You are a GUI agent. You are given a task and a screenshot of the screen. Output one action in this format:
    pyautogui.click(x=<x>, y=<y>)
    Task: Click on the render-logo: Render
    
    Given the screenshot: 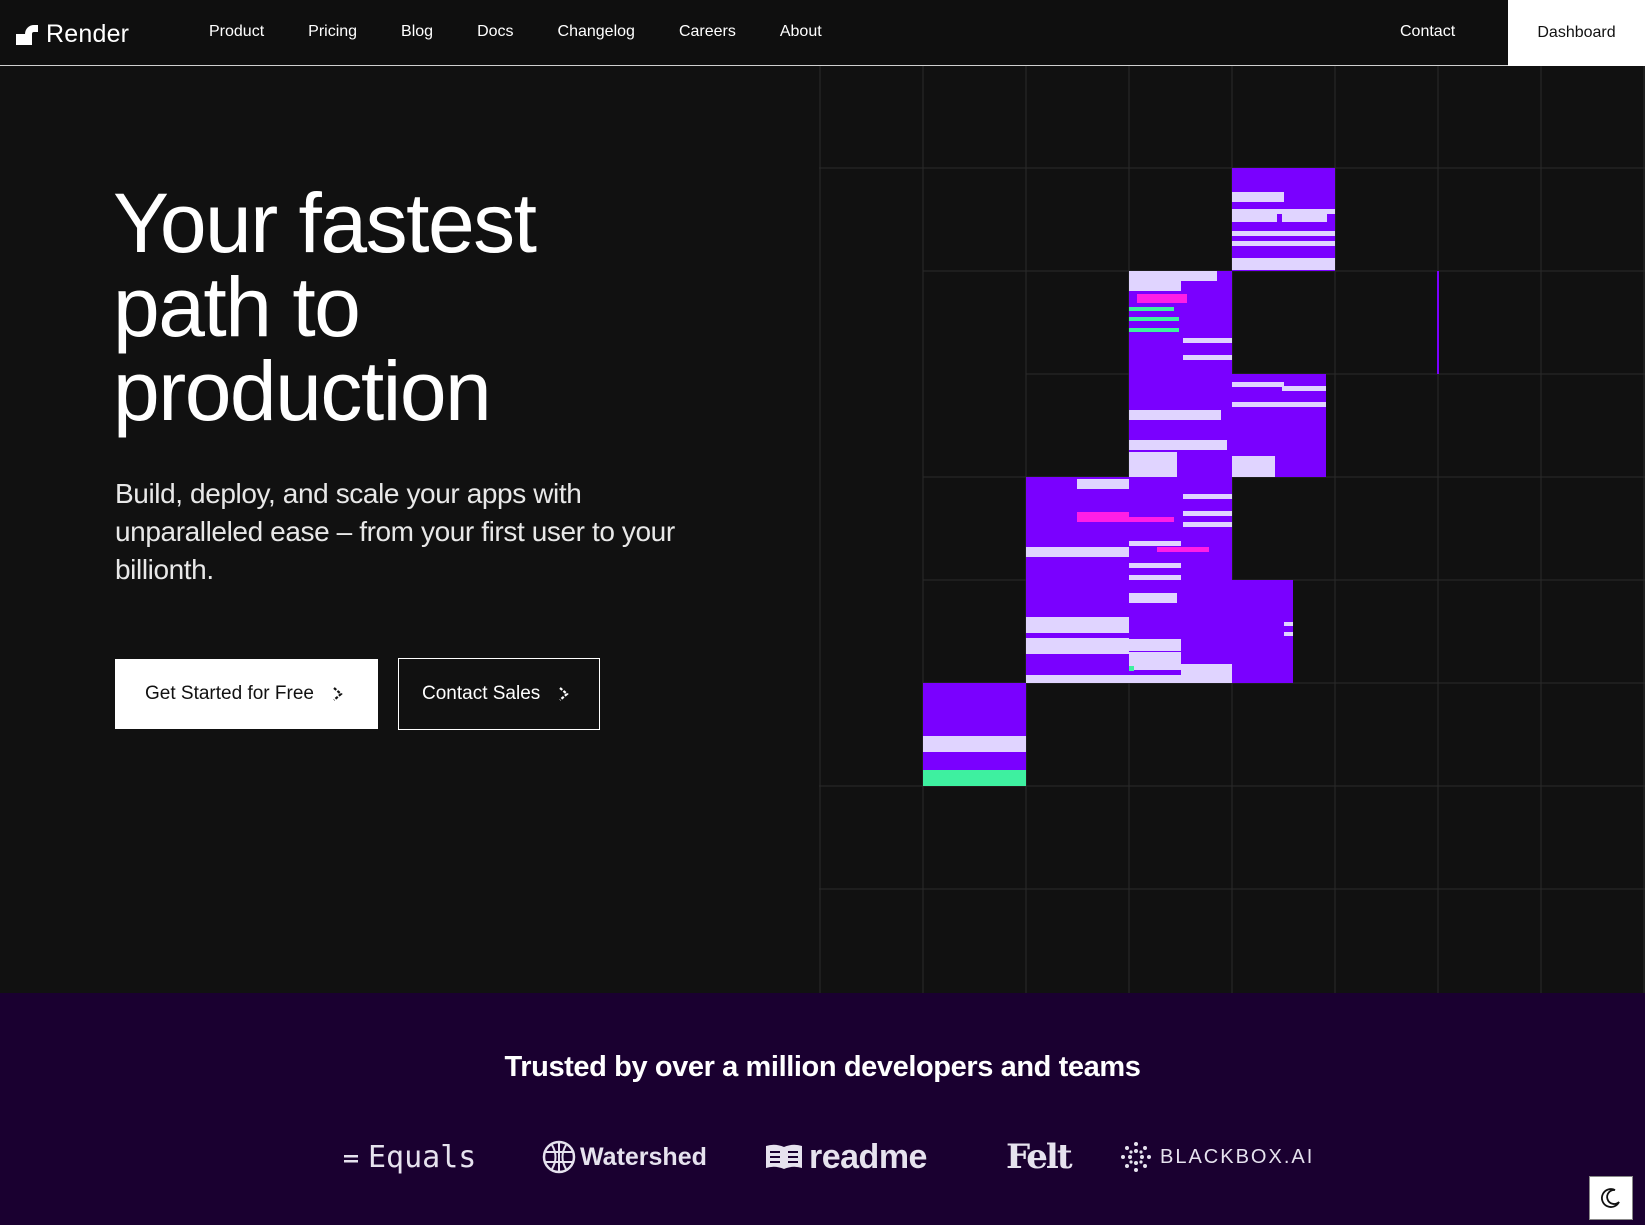 What is the action you would take?
    pyautogui.click(x=72, y=34)
    